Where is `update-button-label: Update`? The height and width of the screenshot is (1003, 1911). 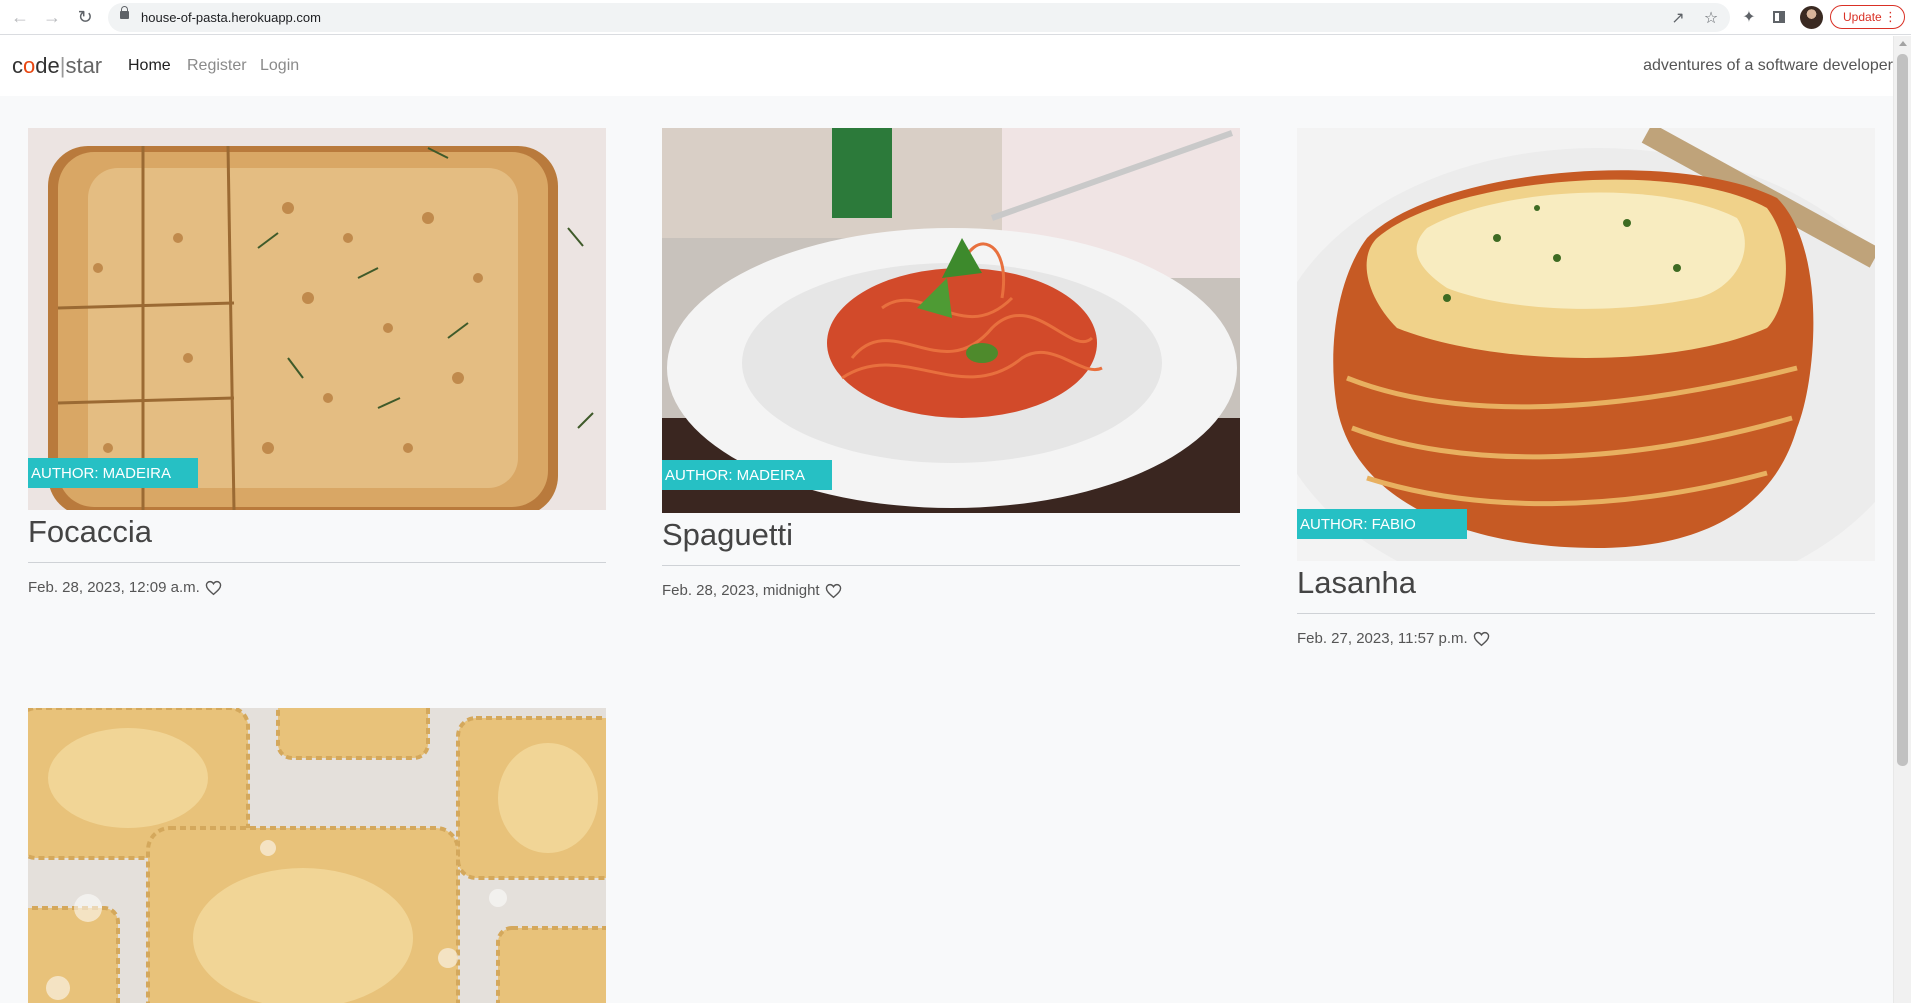
update-button-label: Update is located at coordinates (1862, 17).